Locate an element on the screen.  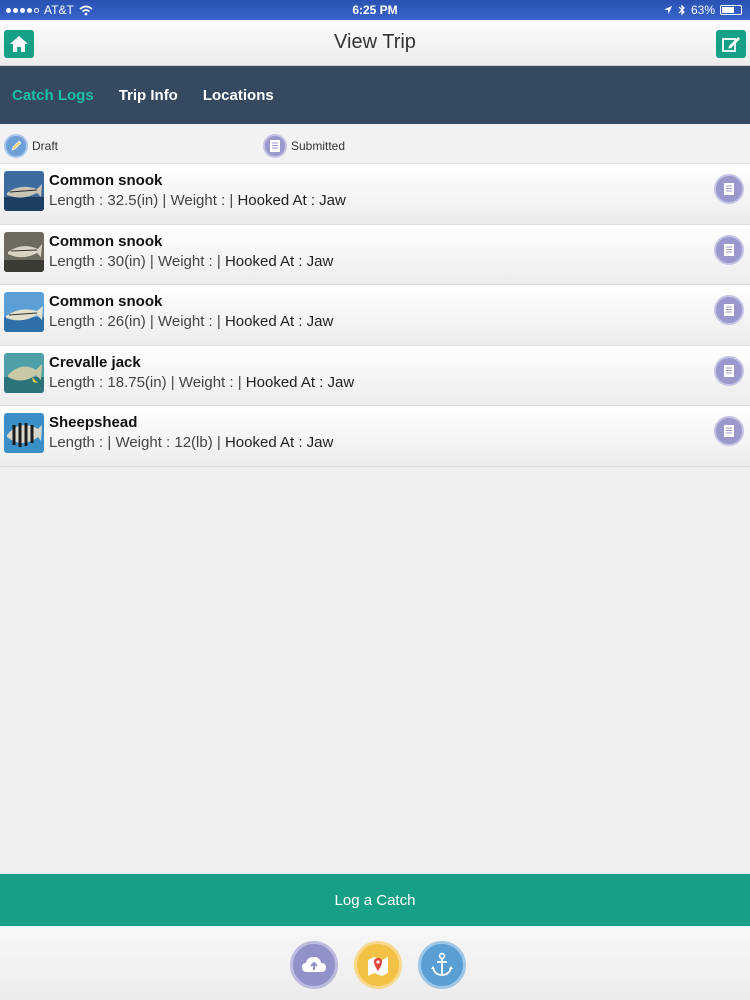
status-bar: AT&T 6:25 PM 63% is located at coordinates (375, 10).